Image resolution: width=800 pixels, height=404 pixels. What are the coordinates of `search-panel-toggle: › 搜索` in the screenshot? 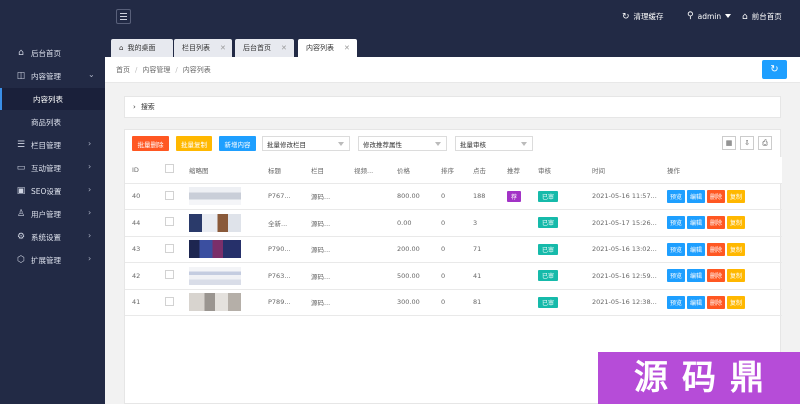 It's located at (452, 107).